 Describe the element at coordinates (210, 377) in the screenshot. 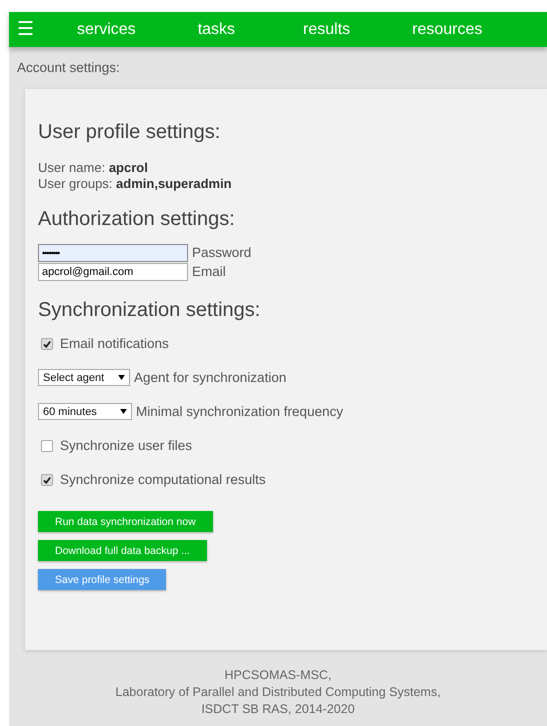

I see `dropdown-label: Agent for synchronization` at that location.